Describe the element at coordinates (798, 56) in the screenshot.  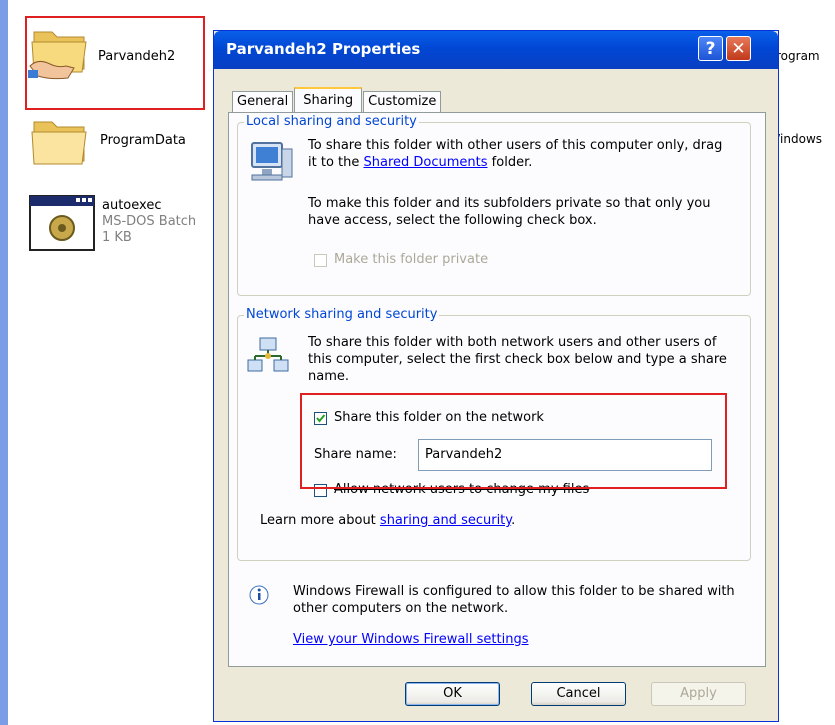
I see `background-label-program: rogram` at that location.